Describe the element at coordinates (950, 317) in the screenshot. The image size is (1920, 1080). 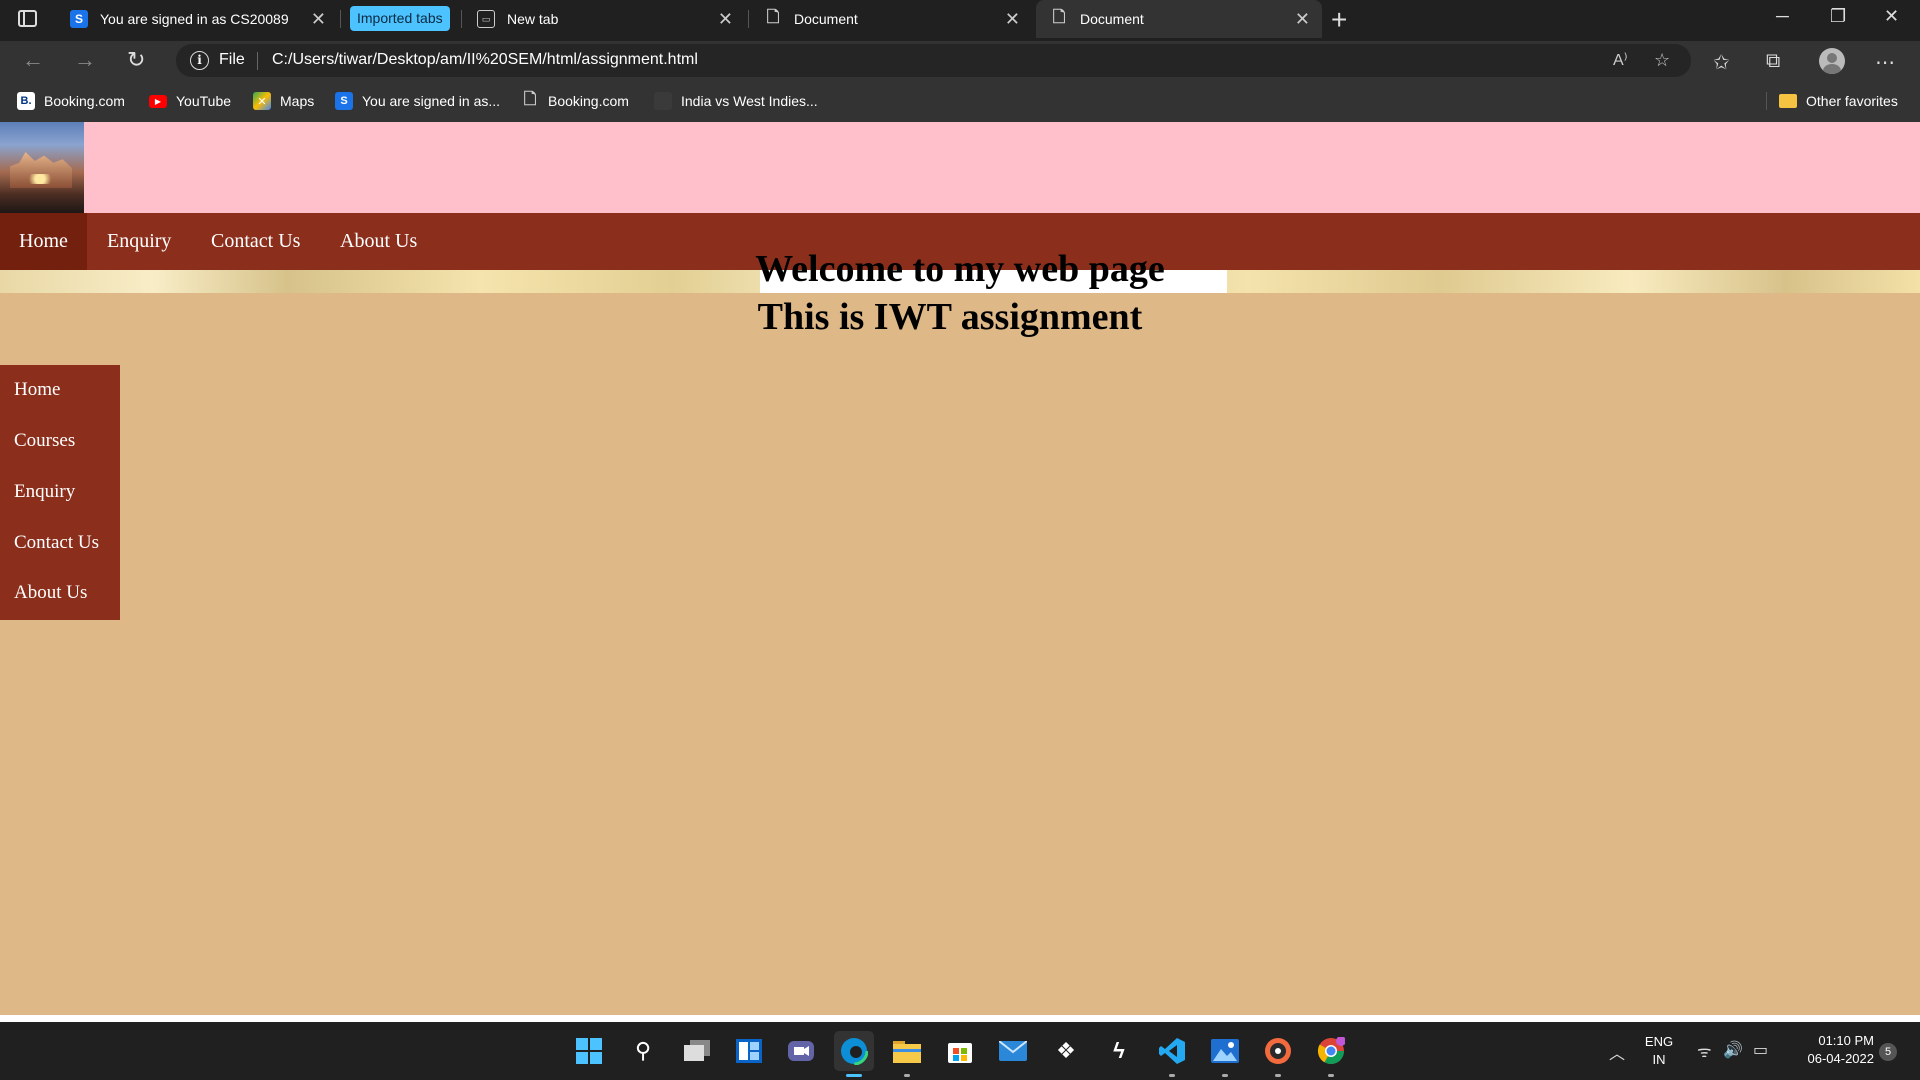
I see `assignment-heading: This is IWT assignment` at that location.